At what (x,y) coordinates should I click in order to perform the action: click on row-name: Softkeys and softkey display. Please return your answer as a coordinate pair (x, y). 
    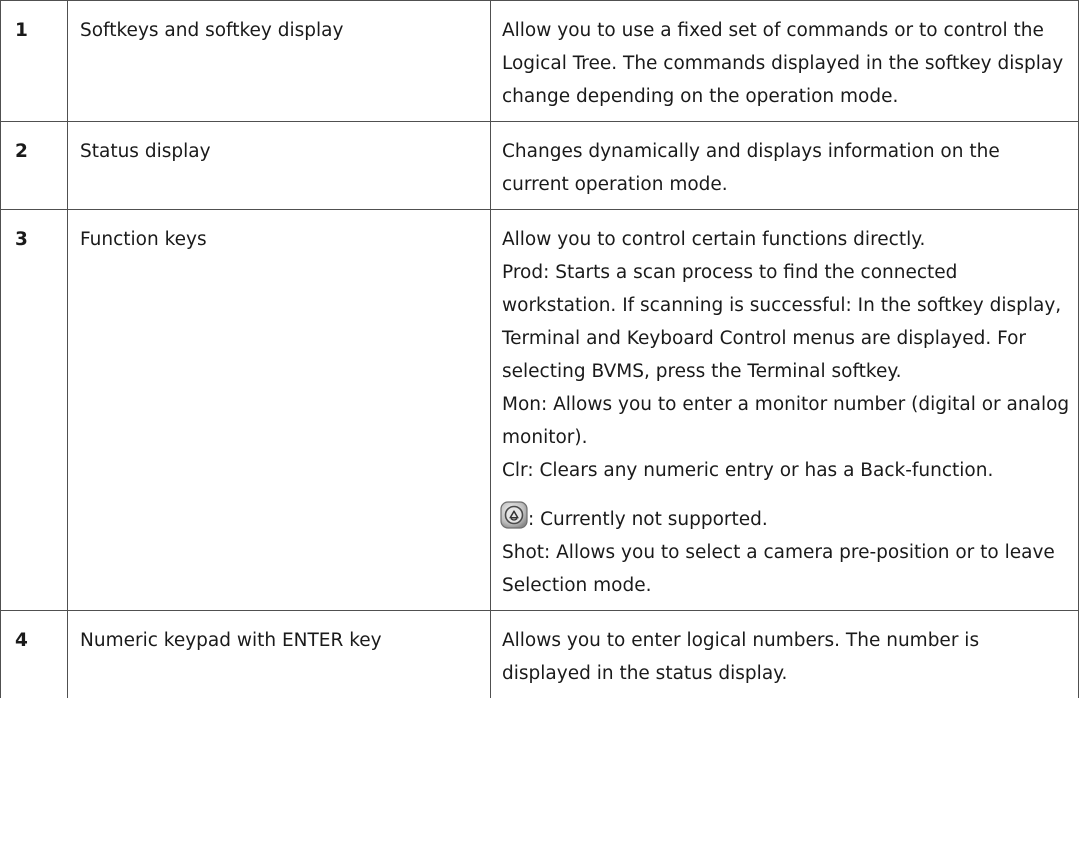
    Looking at the image, I should click on (279, 61).